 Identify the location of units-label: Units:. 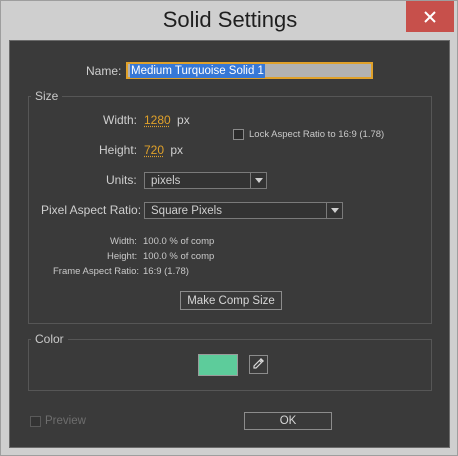
(121, 180).